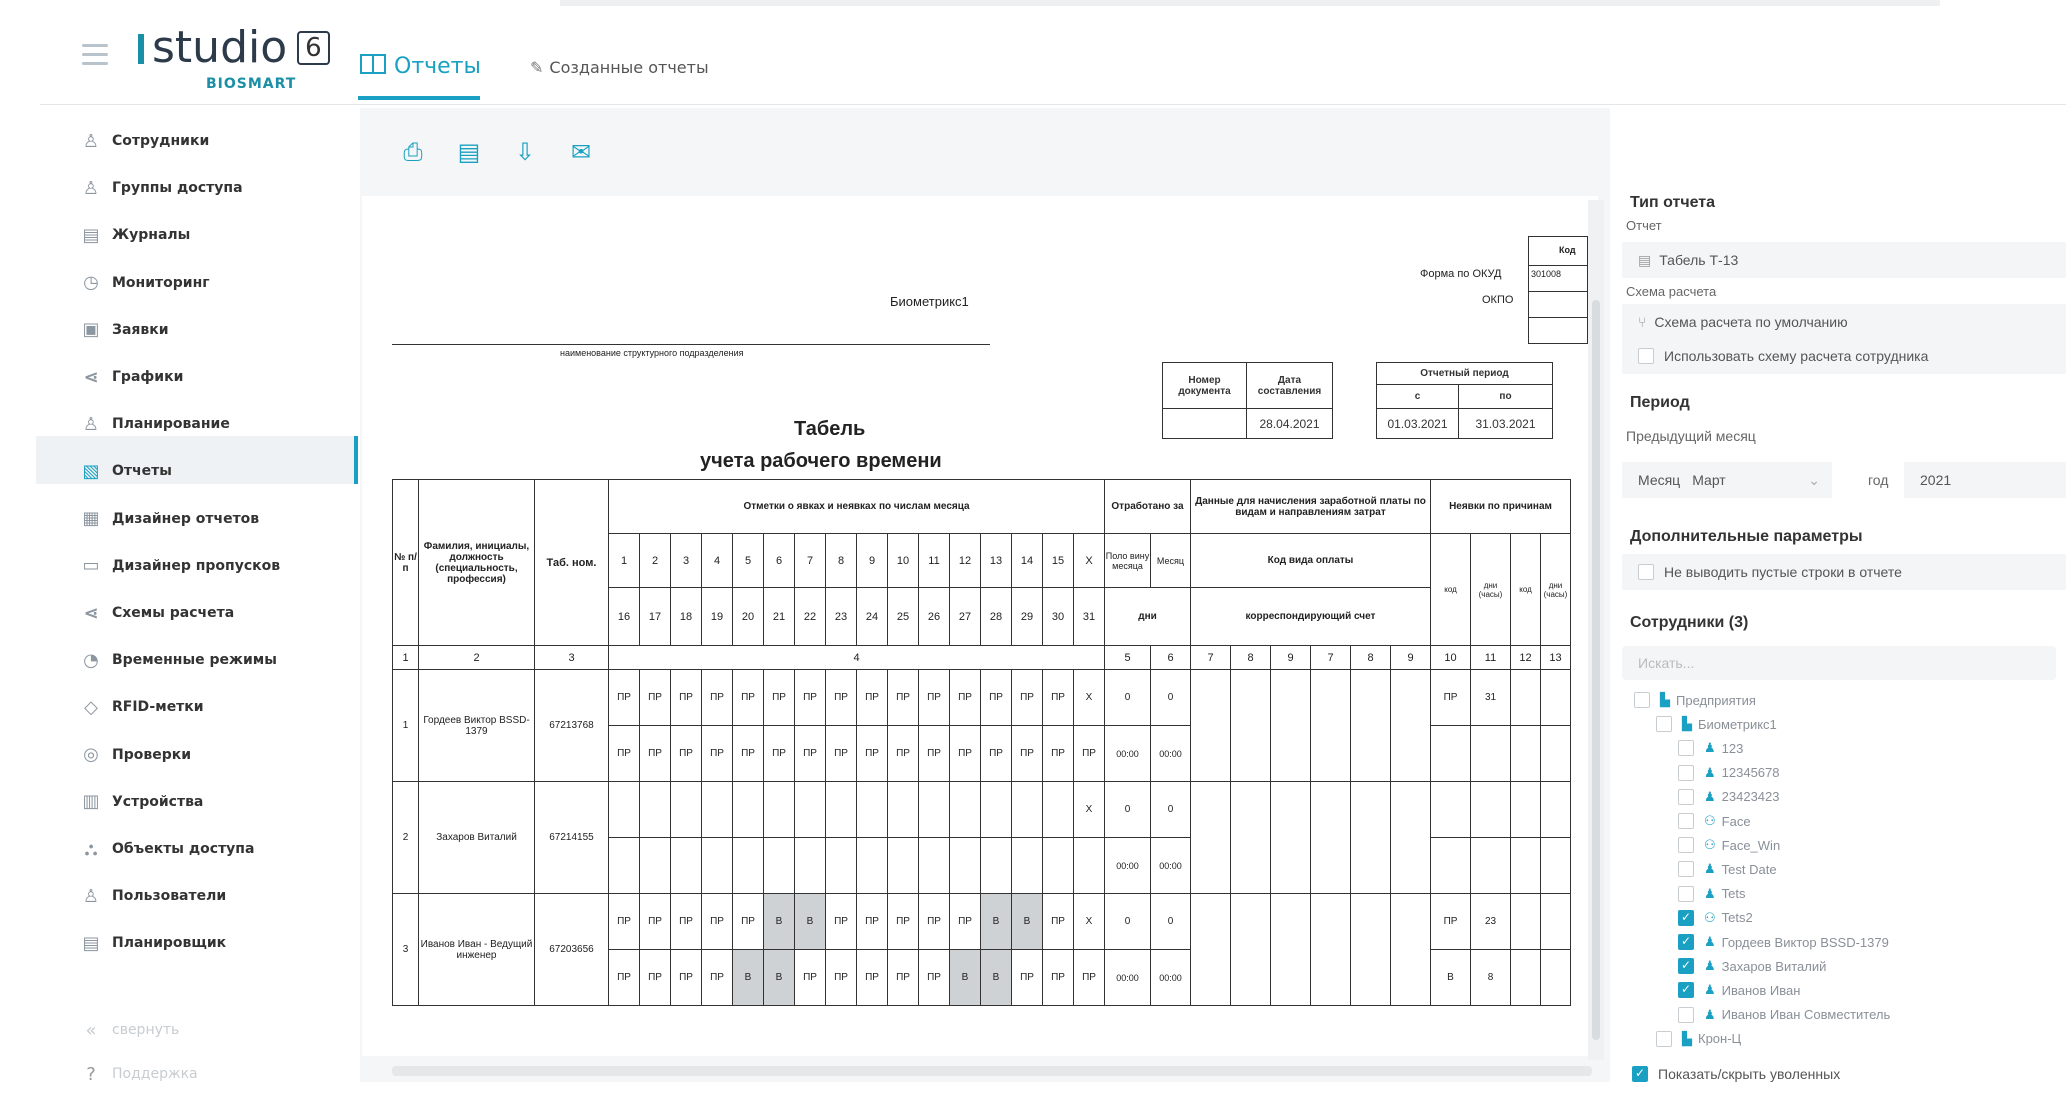  Describe the element at coordinates (167, 849) in the screenshot. I see `sidebar-item-16: ⛬ Объекты доступа` at that location.